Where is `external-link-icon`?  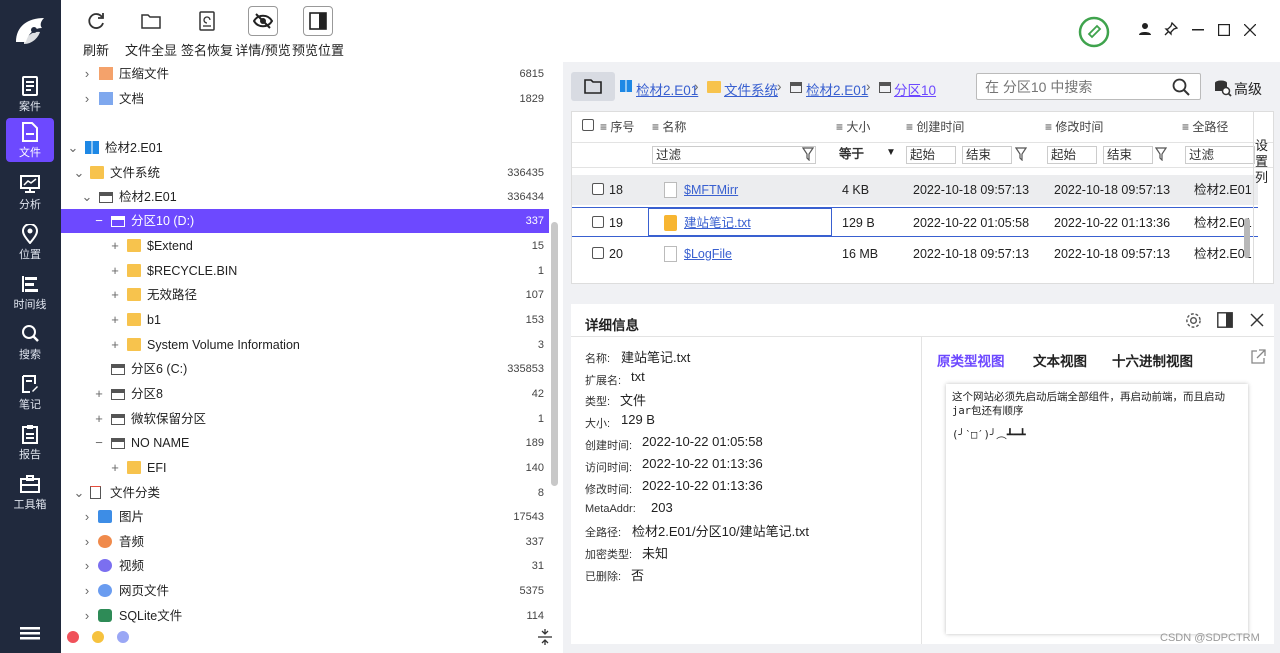
external-link-icon is located at coordinates (1258, 357).